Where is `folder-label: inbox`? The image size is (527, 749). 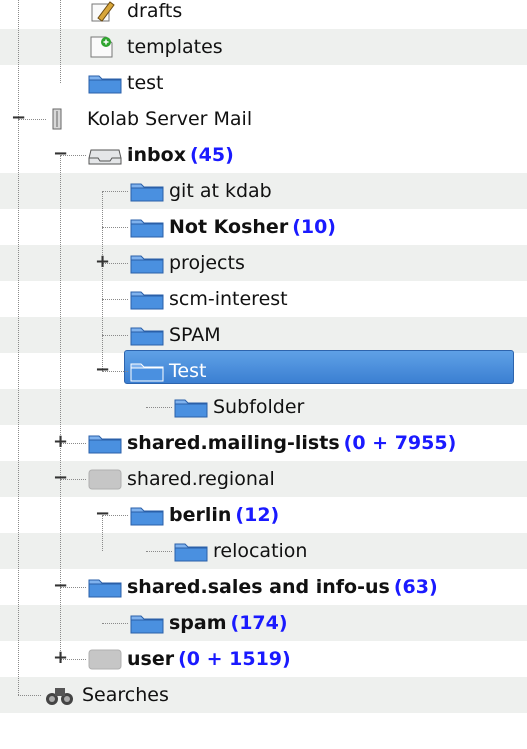 folder-label: inbox is located at coordinates (156, 155).